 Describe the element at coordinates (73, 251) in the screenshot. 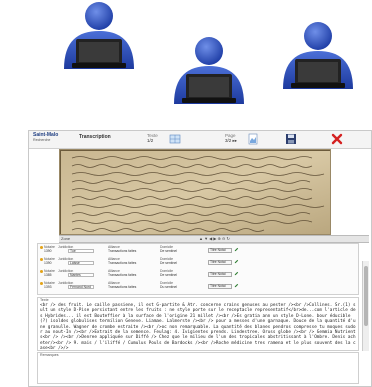

I see `row-value-2: Tue` at that location.